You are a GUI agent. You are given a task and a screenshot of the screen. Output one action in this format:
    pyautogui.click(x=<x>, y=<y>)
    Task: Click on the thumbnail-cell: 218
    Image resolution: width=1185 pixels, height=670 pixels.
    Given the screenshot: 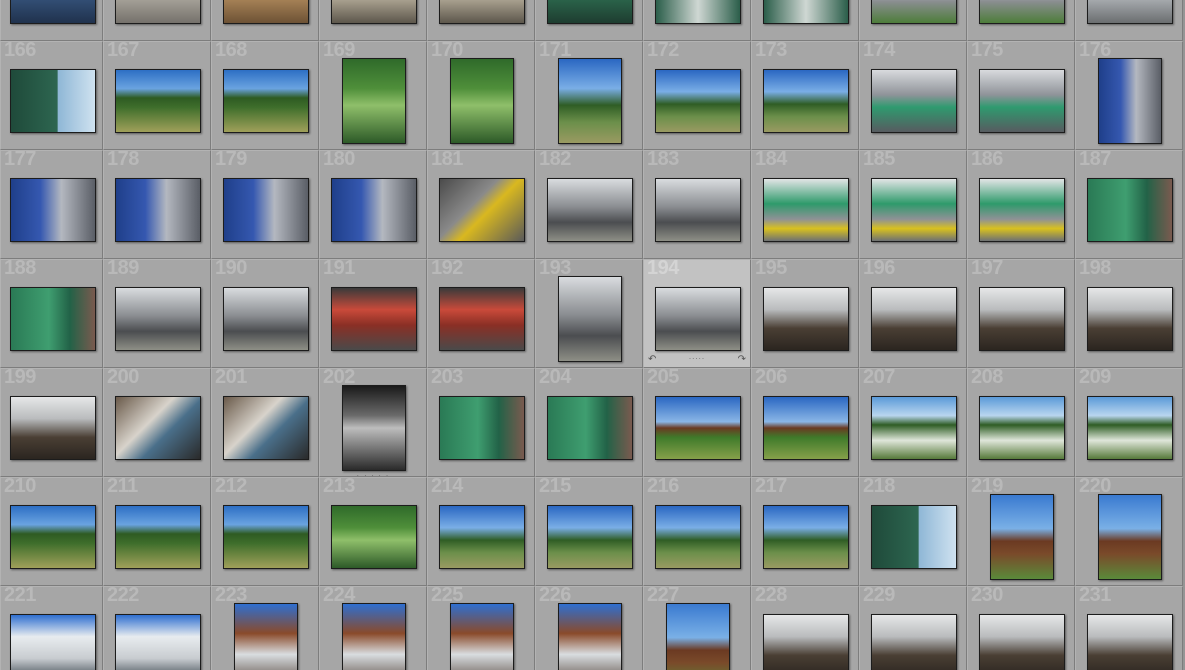 What is the action you would take?
    pyautogui.click(x=913, y=531)
    